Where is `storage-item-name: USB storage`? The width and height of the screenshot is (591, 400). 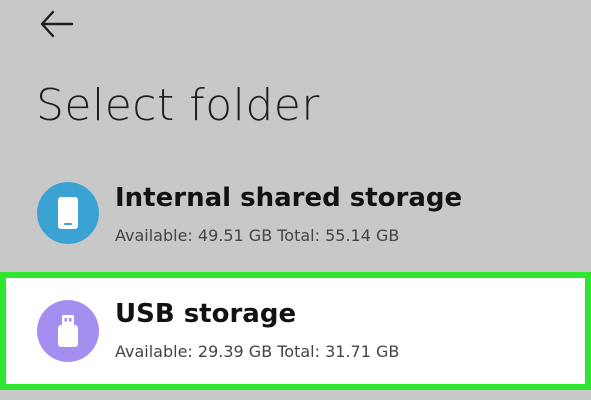 storage-item-name: USB storage is located at coordinates (206, 314).